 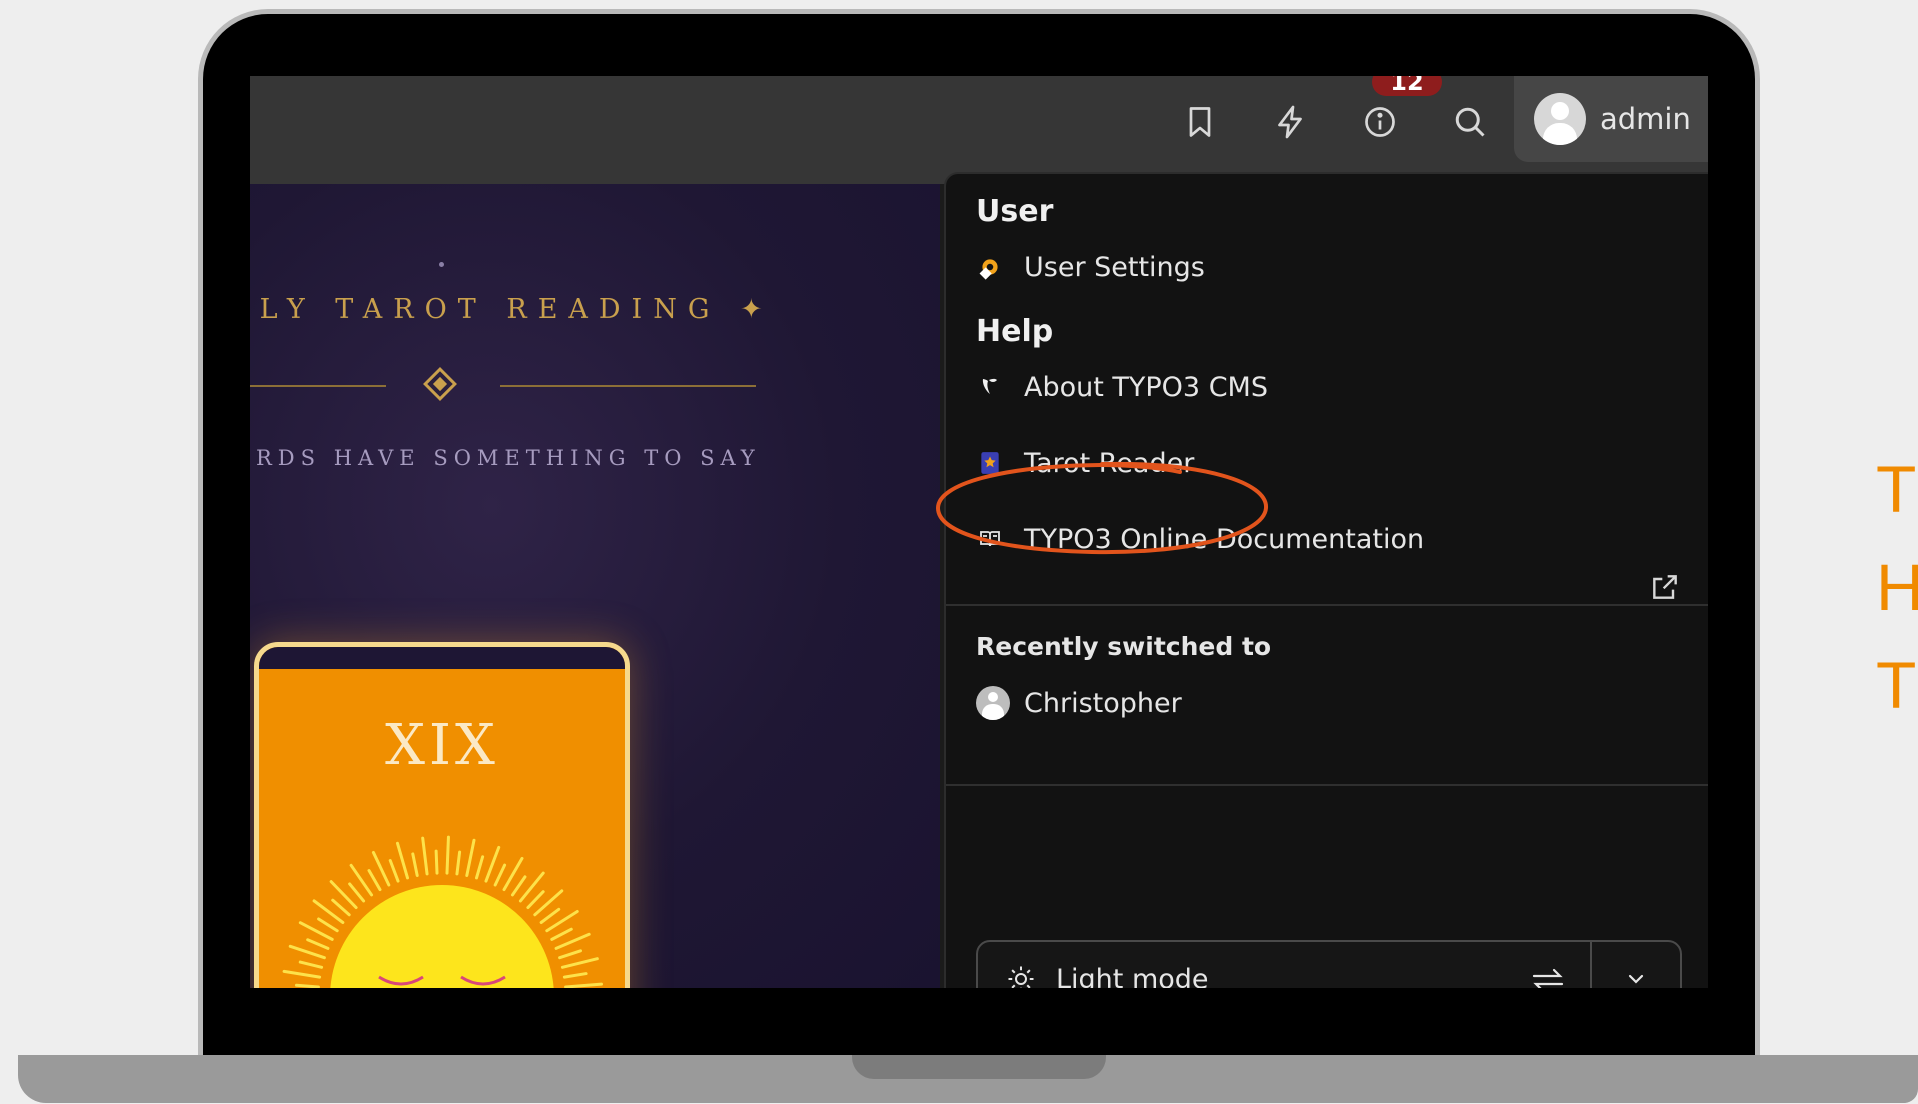 I want to click on side-text-line-1: T, so click(x=1896, y=489).